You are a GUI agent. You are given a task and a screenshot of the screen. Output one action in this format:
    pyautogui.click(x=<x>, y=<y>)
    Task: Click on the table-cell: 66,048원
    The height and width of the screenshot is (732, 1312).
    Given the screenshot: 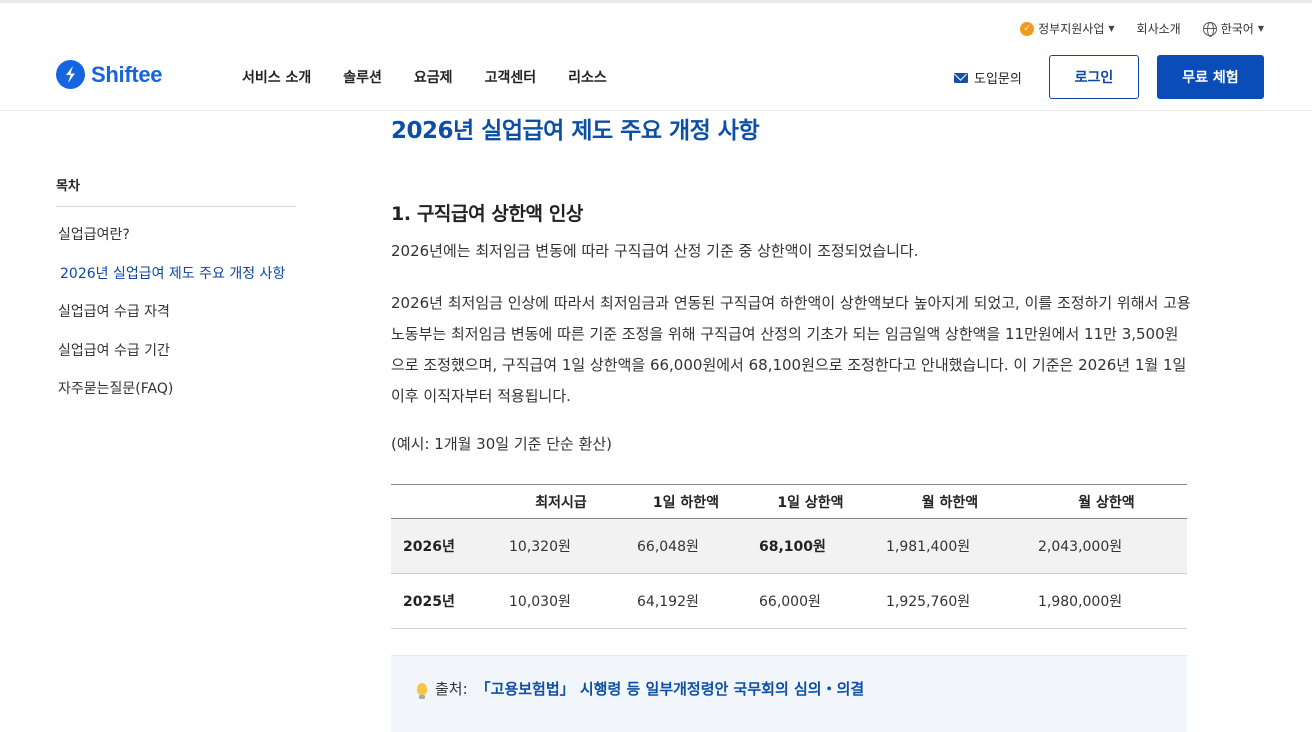 What is the action you would take?
    pyautogui.click(x=668, y=547)
    